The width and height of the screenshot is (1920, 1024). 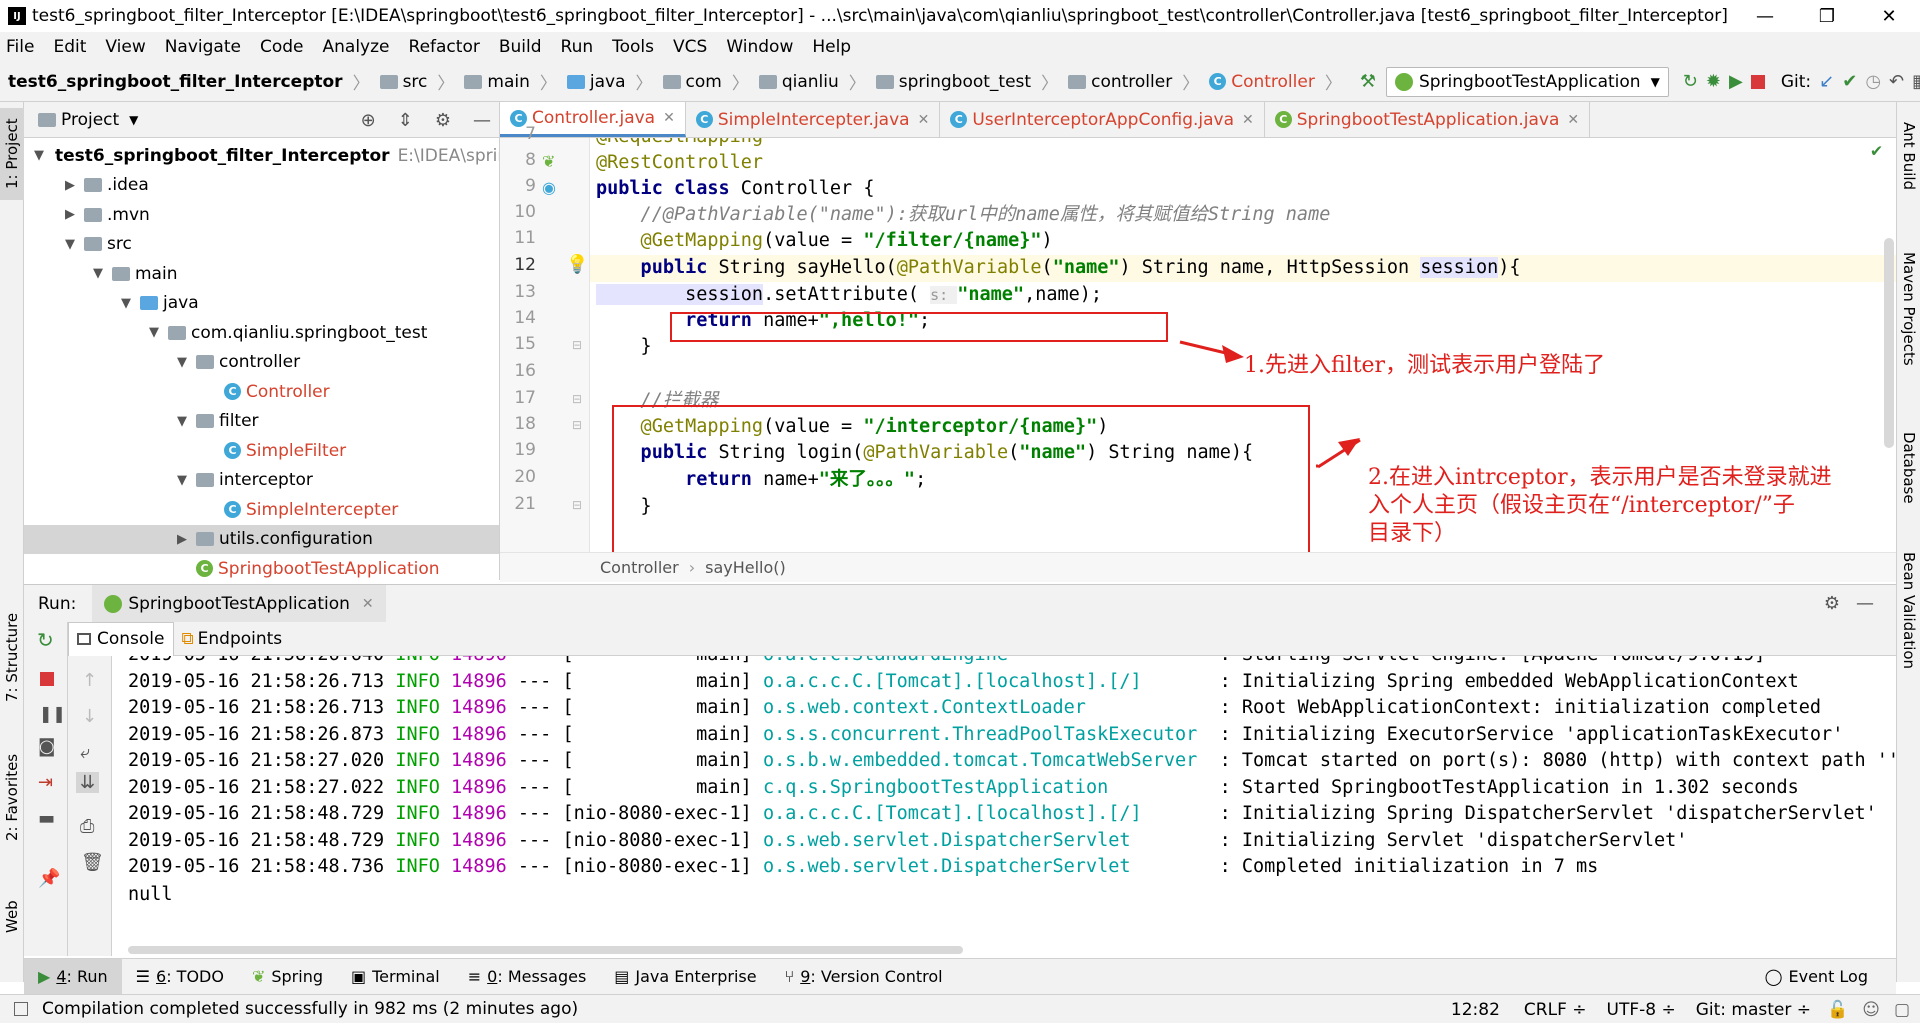 What do you see at coordinates (685, 977) in the screenshot?
I see `tool-tab-java-enterprise: ▤ Java Enterprise` at bounding box center [685, 977].